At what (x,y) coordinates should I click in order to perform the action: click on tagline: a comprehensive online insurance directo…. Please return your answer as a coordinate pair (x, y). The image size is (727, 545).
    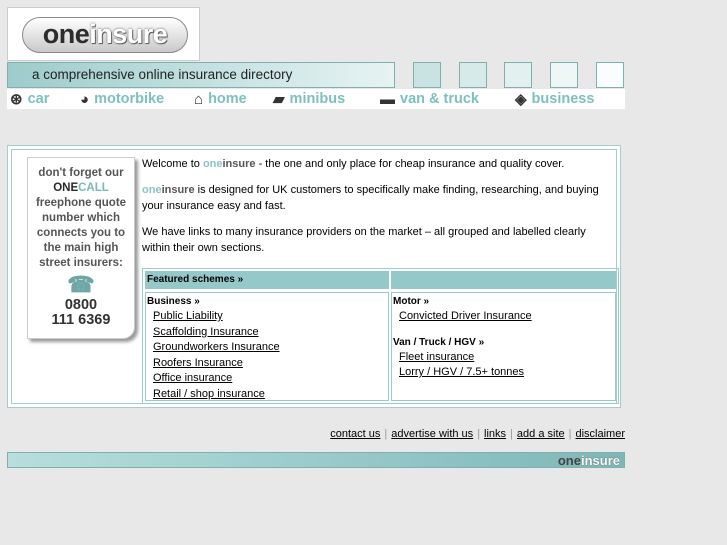
    Looking at the image, I should click on (162, 74).